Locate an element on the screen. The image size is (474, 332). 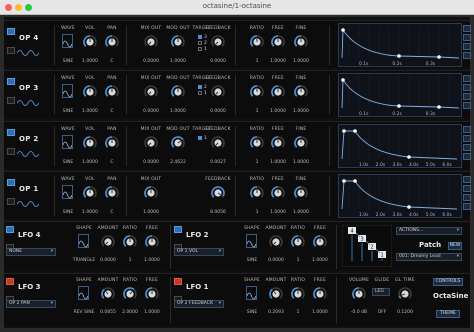
controls-button: CONTROLS is located at coordinates (448, 282).